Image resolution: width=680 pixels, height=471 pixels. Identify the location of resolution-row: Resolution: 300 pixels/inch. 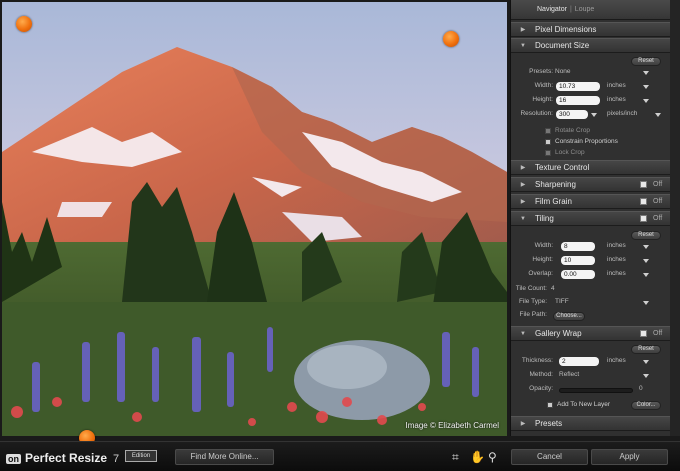
(591, 115).